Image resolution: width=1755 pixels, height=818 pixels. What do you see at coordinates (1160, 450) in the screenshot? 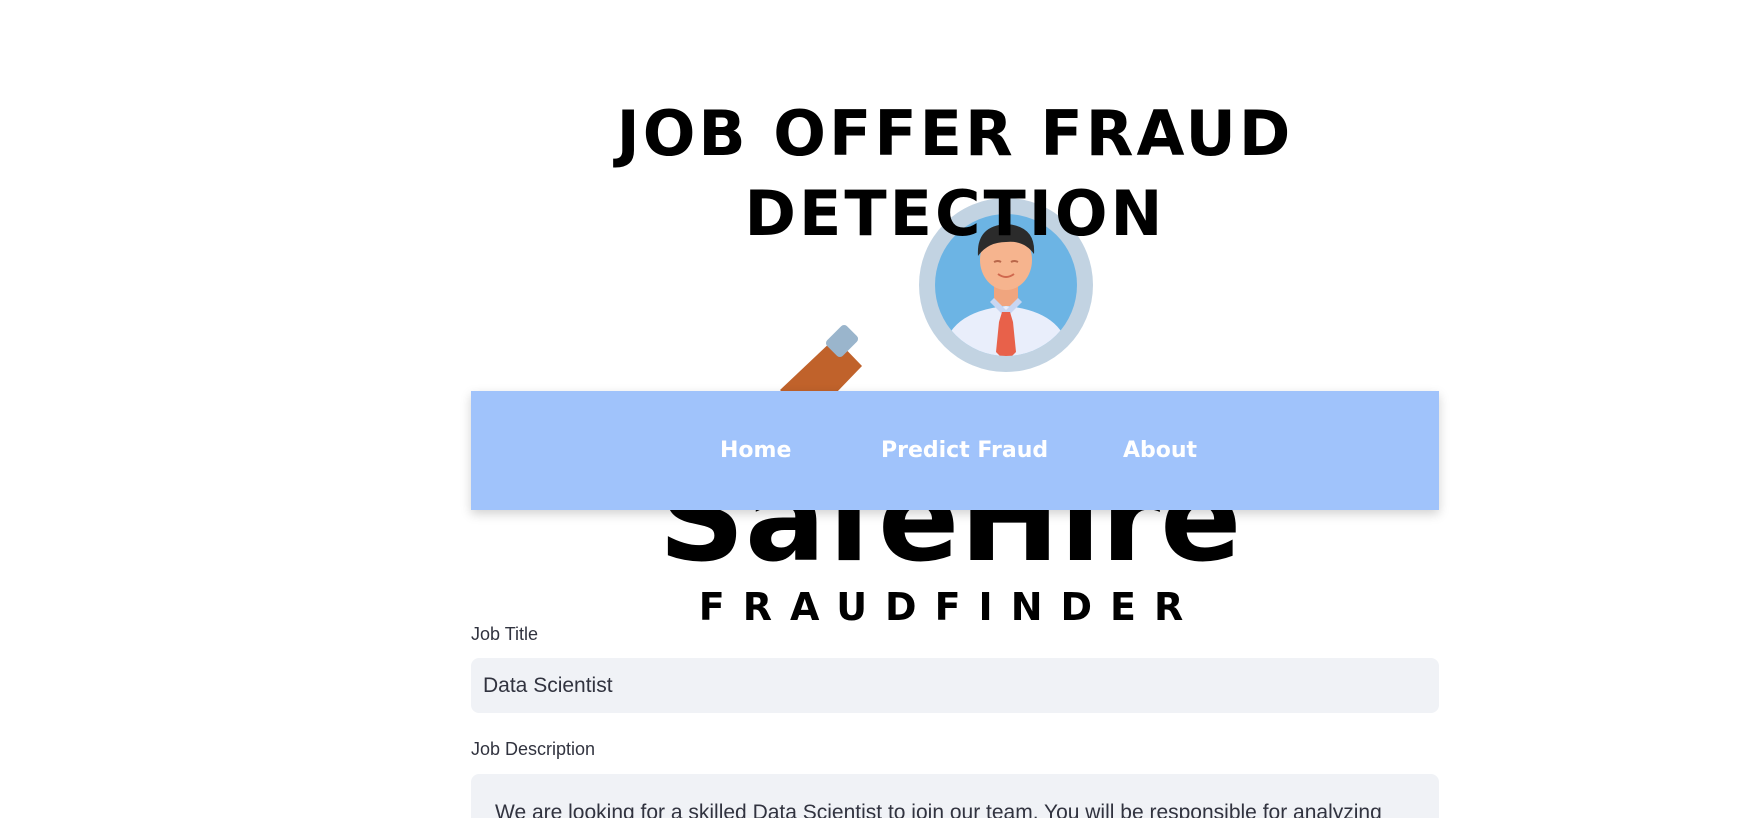
I see `nav-about: About` at bounding box center [1160, 450].